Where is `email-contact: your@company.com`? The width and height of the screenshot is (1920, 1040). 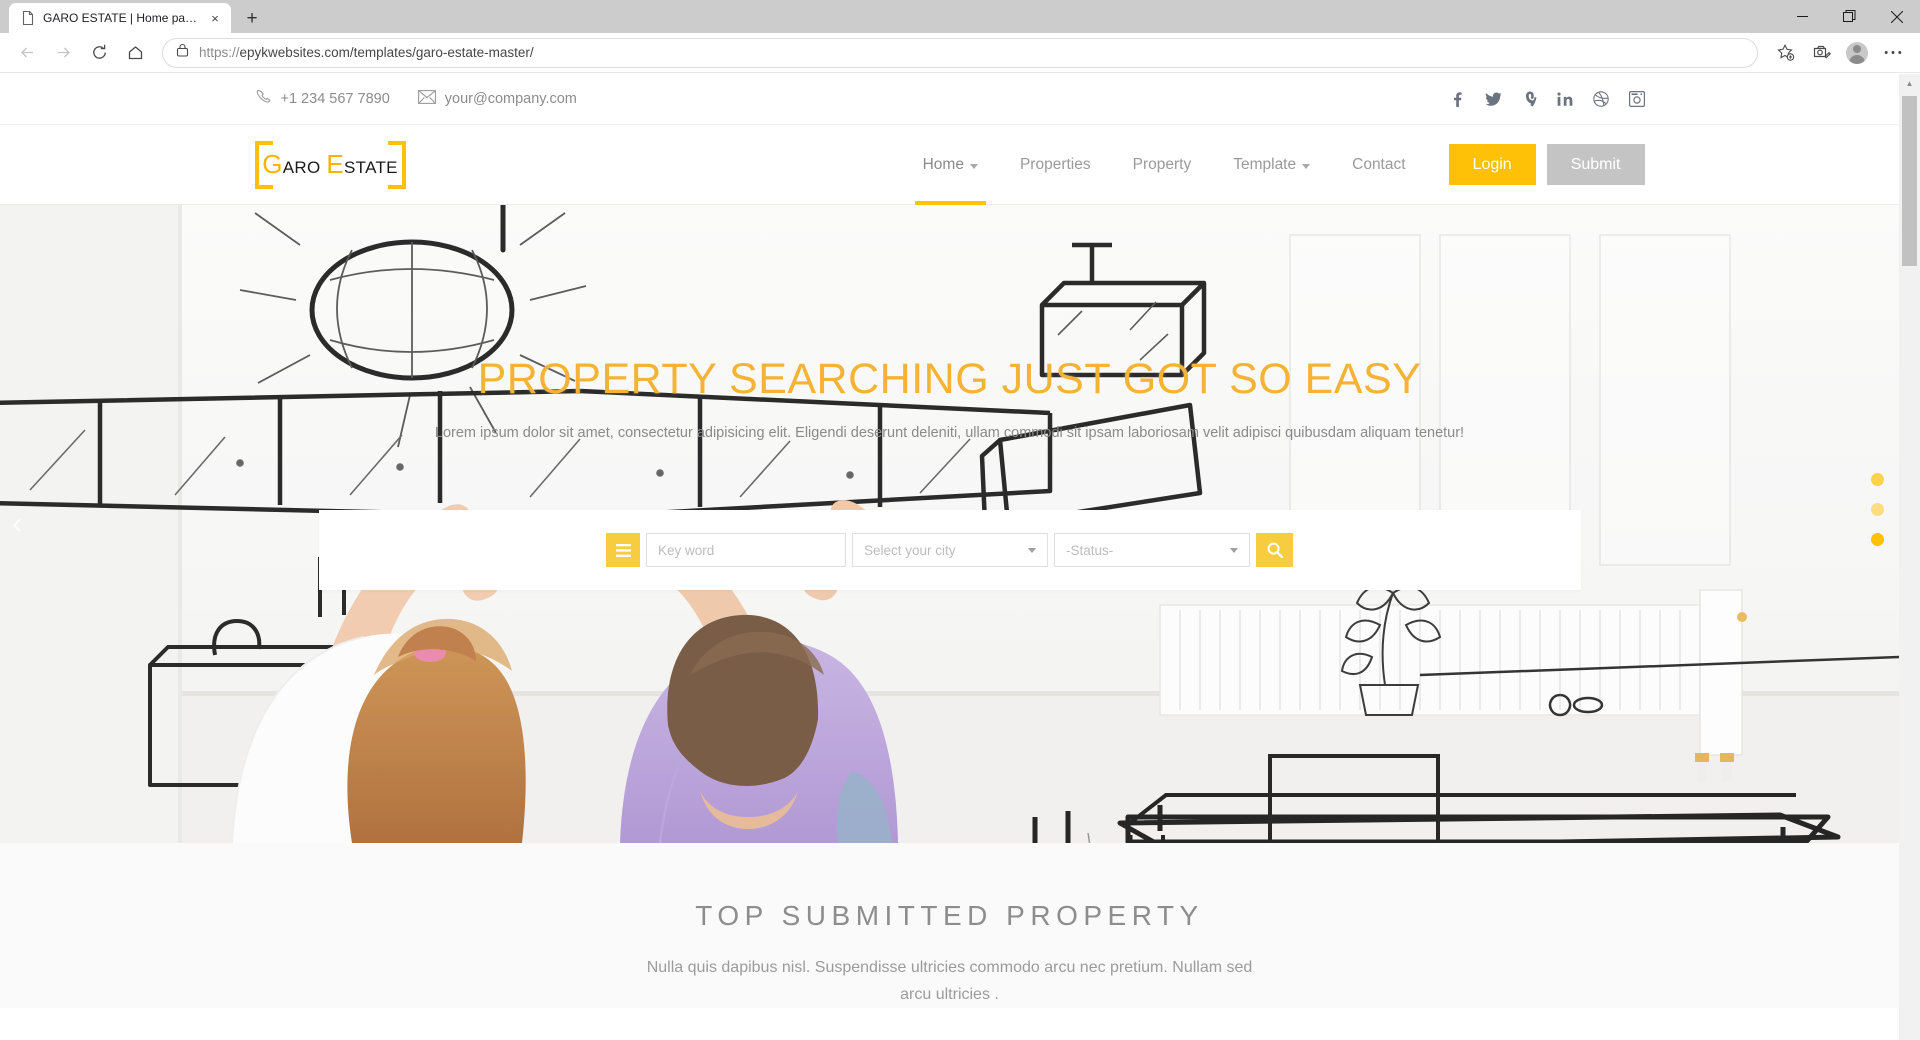 email-contact: your@company.com is located at coordinates (497, 99).